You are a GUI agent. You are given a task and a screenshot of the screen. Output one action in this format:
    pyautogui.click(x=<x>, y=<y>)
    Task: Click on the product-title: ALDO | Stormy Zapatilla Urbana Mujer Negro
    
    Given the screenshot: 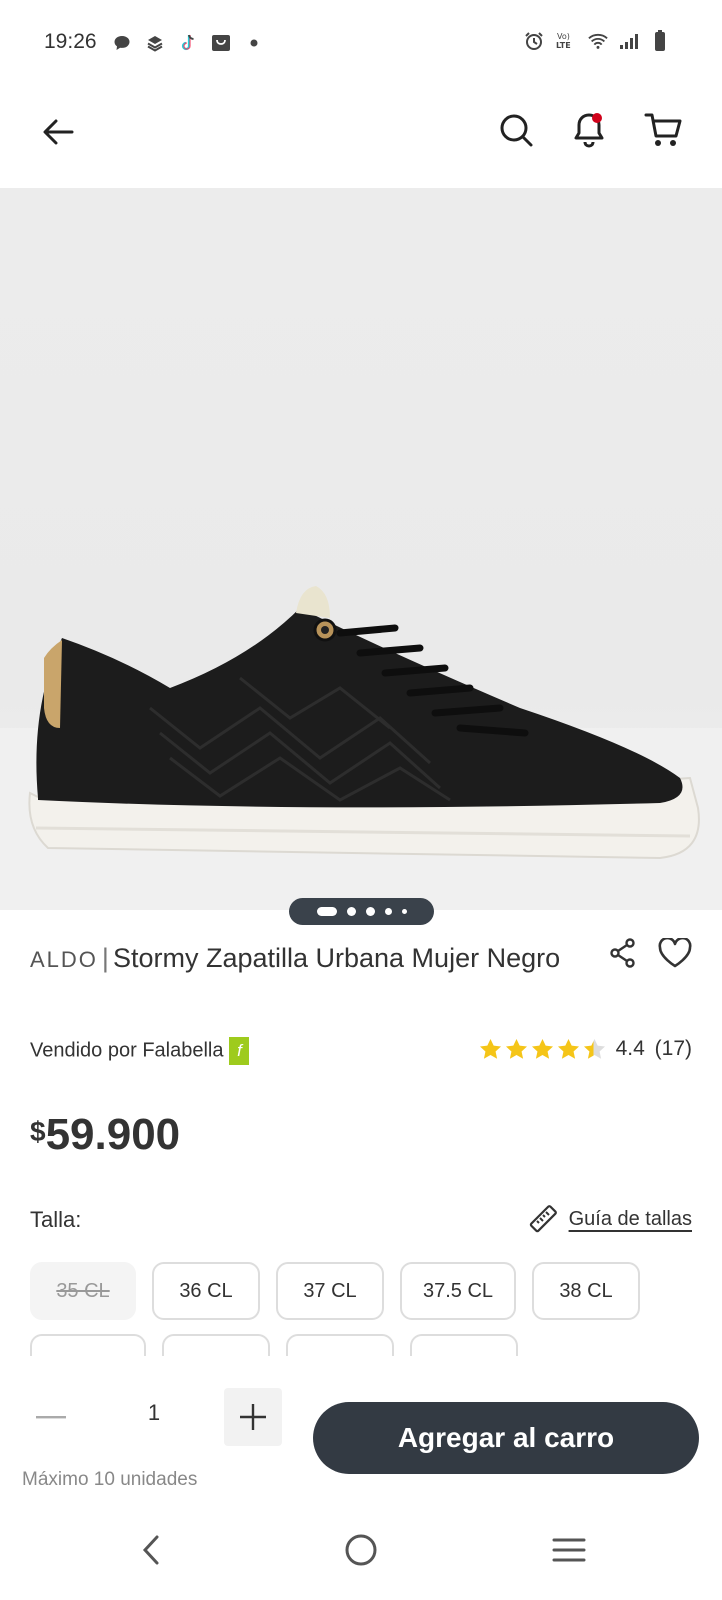 What is the action you would take?
    pyautogui.click(x=310, y=959)
    